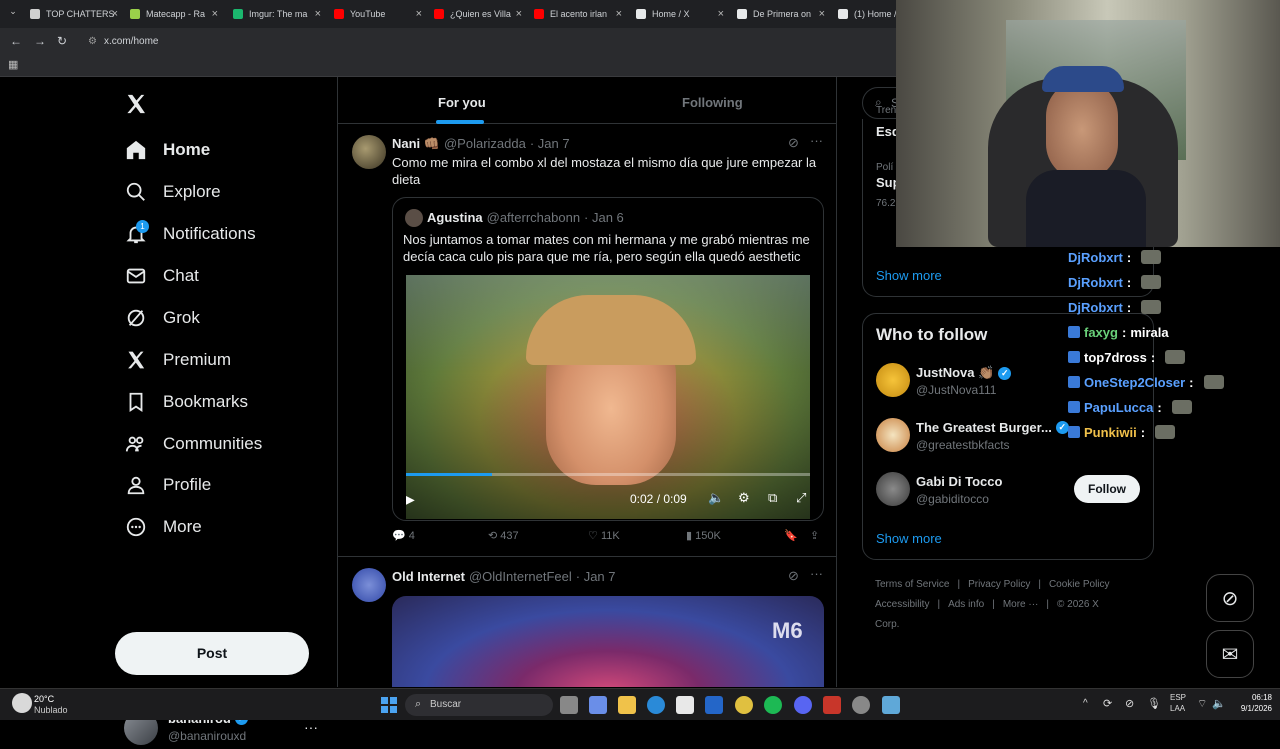  What do you see at coordinates (598, 705) in the screenshot?
I see `copilot-icon` at bounding box center [598, 705].